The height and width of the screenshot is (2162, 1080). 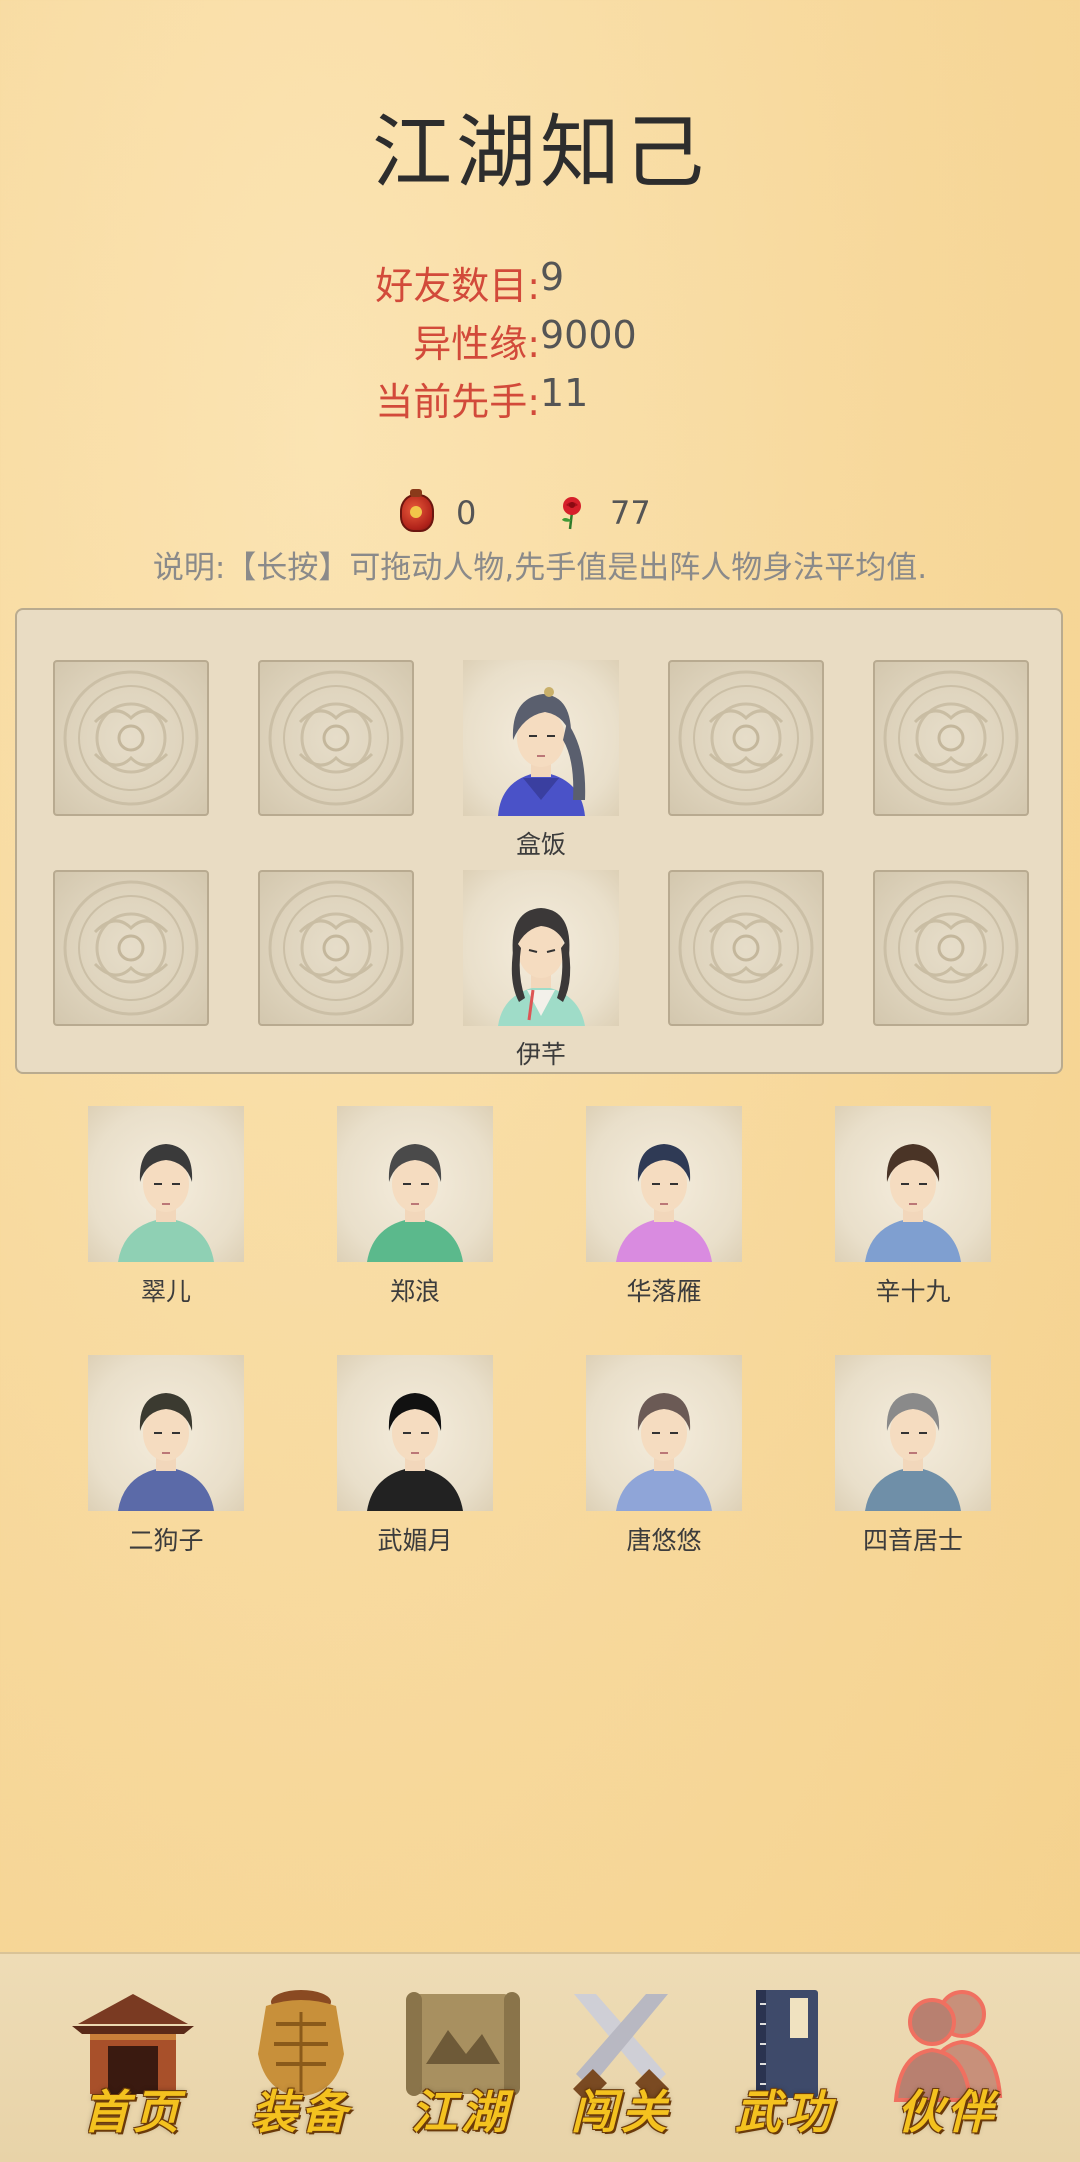 I want to click on nav-equipment: 装备, so click(x=301, y=2064).